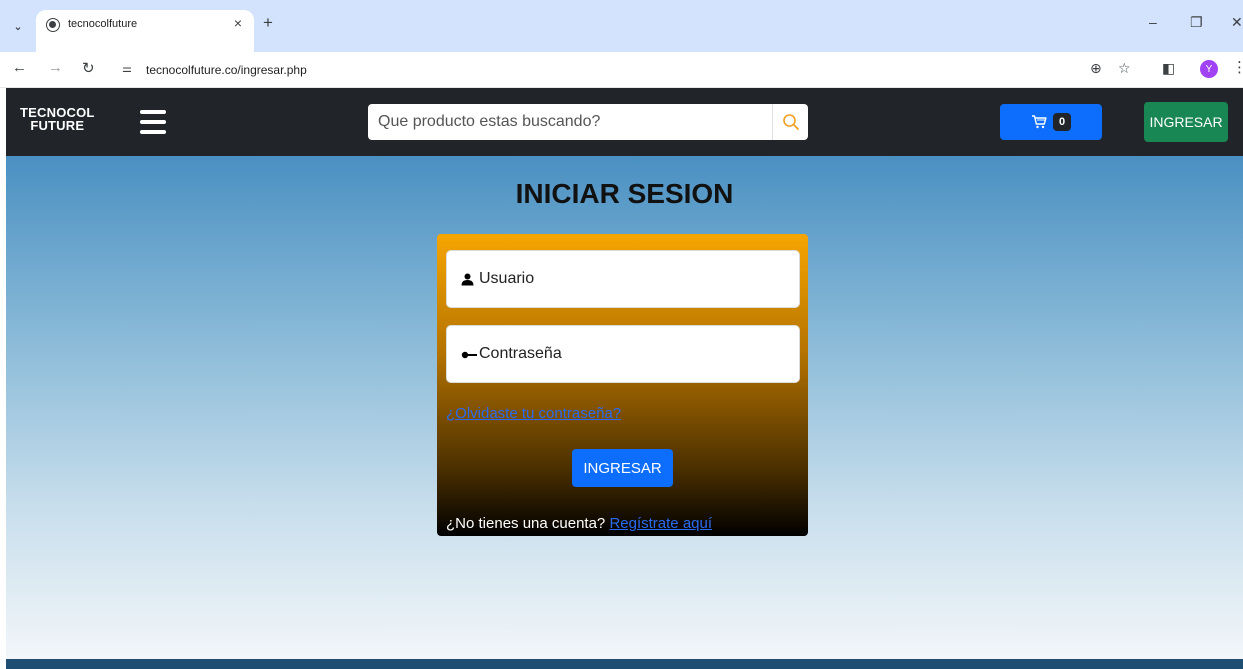 This screenshot has height=669, width=1243. I want to click on header-login-button: INGRESAR, so click(1186, 122).